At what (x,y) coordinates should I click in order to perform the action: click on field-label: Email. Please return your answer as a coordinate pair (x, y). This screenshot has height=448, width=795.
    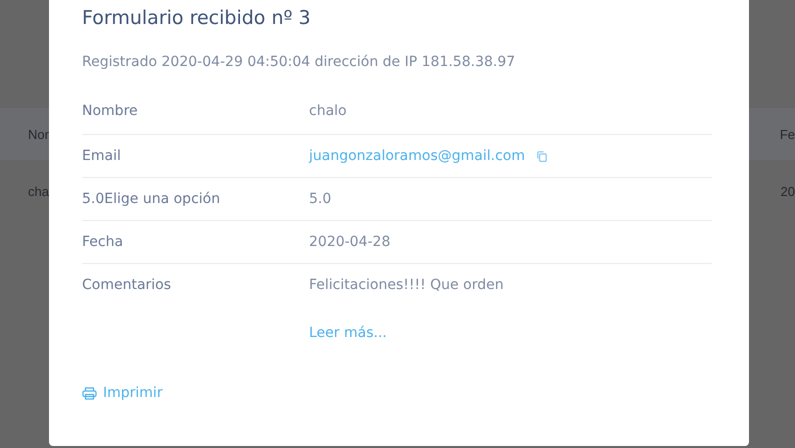
    Looking at the image, I should click on (102, 156).